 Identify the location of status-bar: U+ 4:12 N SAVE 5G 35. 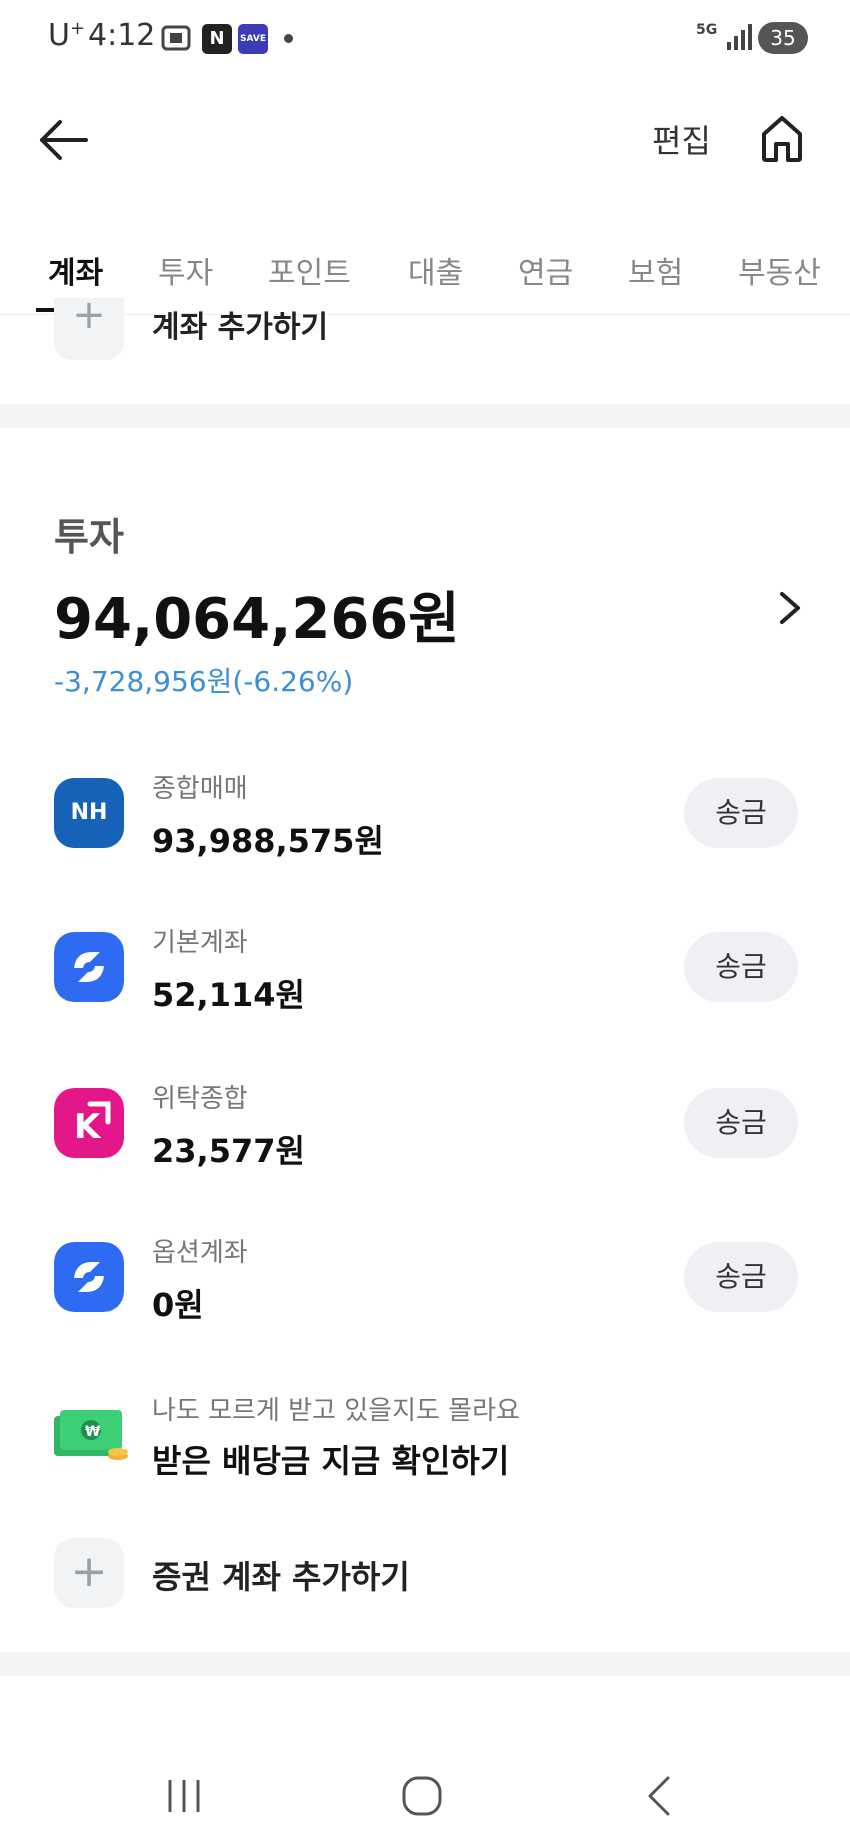
(425, 40).